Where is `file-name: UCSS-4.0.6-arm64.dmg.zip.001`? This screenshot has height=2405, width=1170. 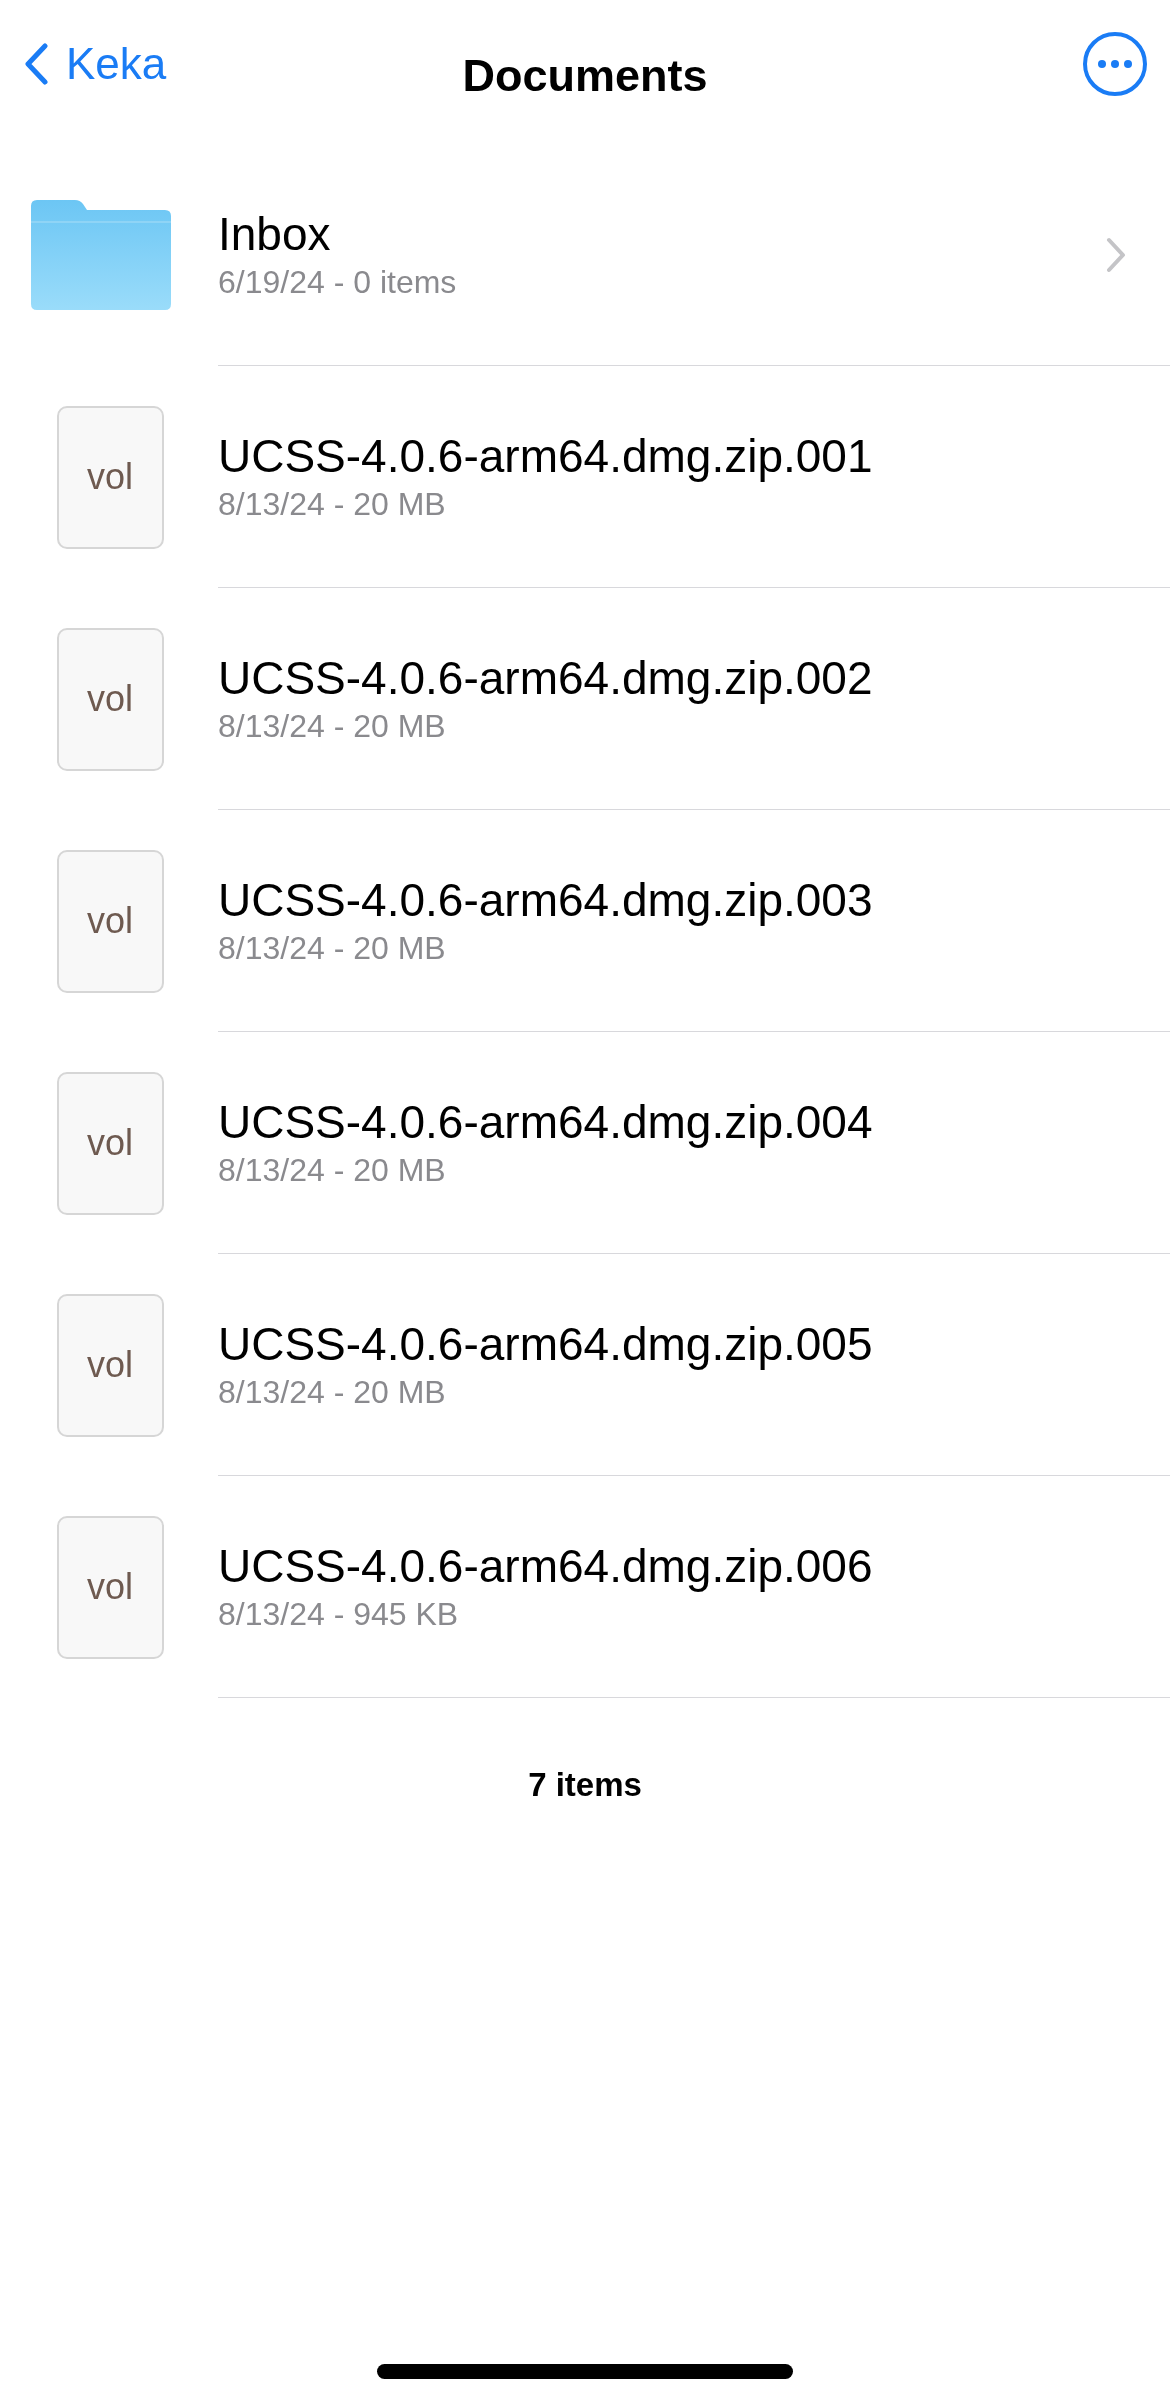
file-name: UCSS-4.0.6-arm64.dmg.zip.001 is located at coordinates (545, 456).